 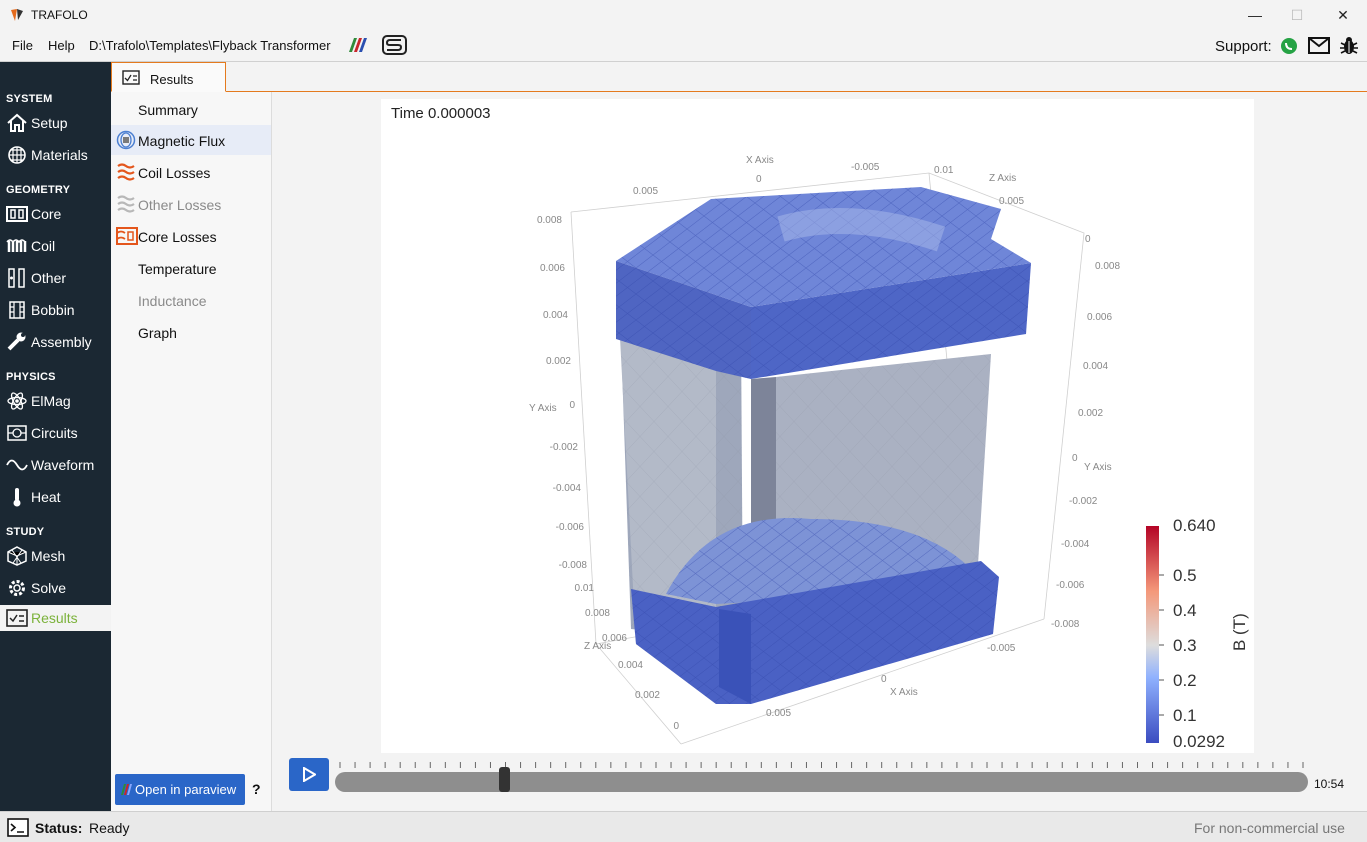 What do you see at coordinates (759, 179) in the screenshot?
I see `x-top-tick: 0` at bounding box center [759, 179].